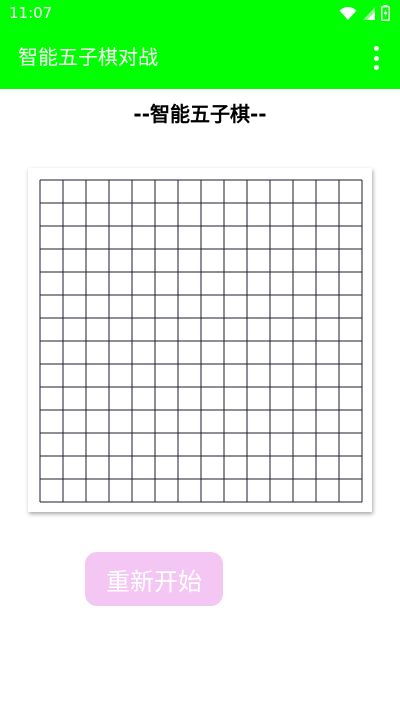  I want to click on more-vert-icon, so click(376, 58).